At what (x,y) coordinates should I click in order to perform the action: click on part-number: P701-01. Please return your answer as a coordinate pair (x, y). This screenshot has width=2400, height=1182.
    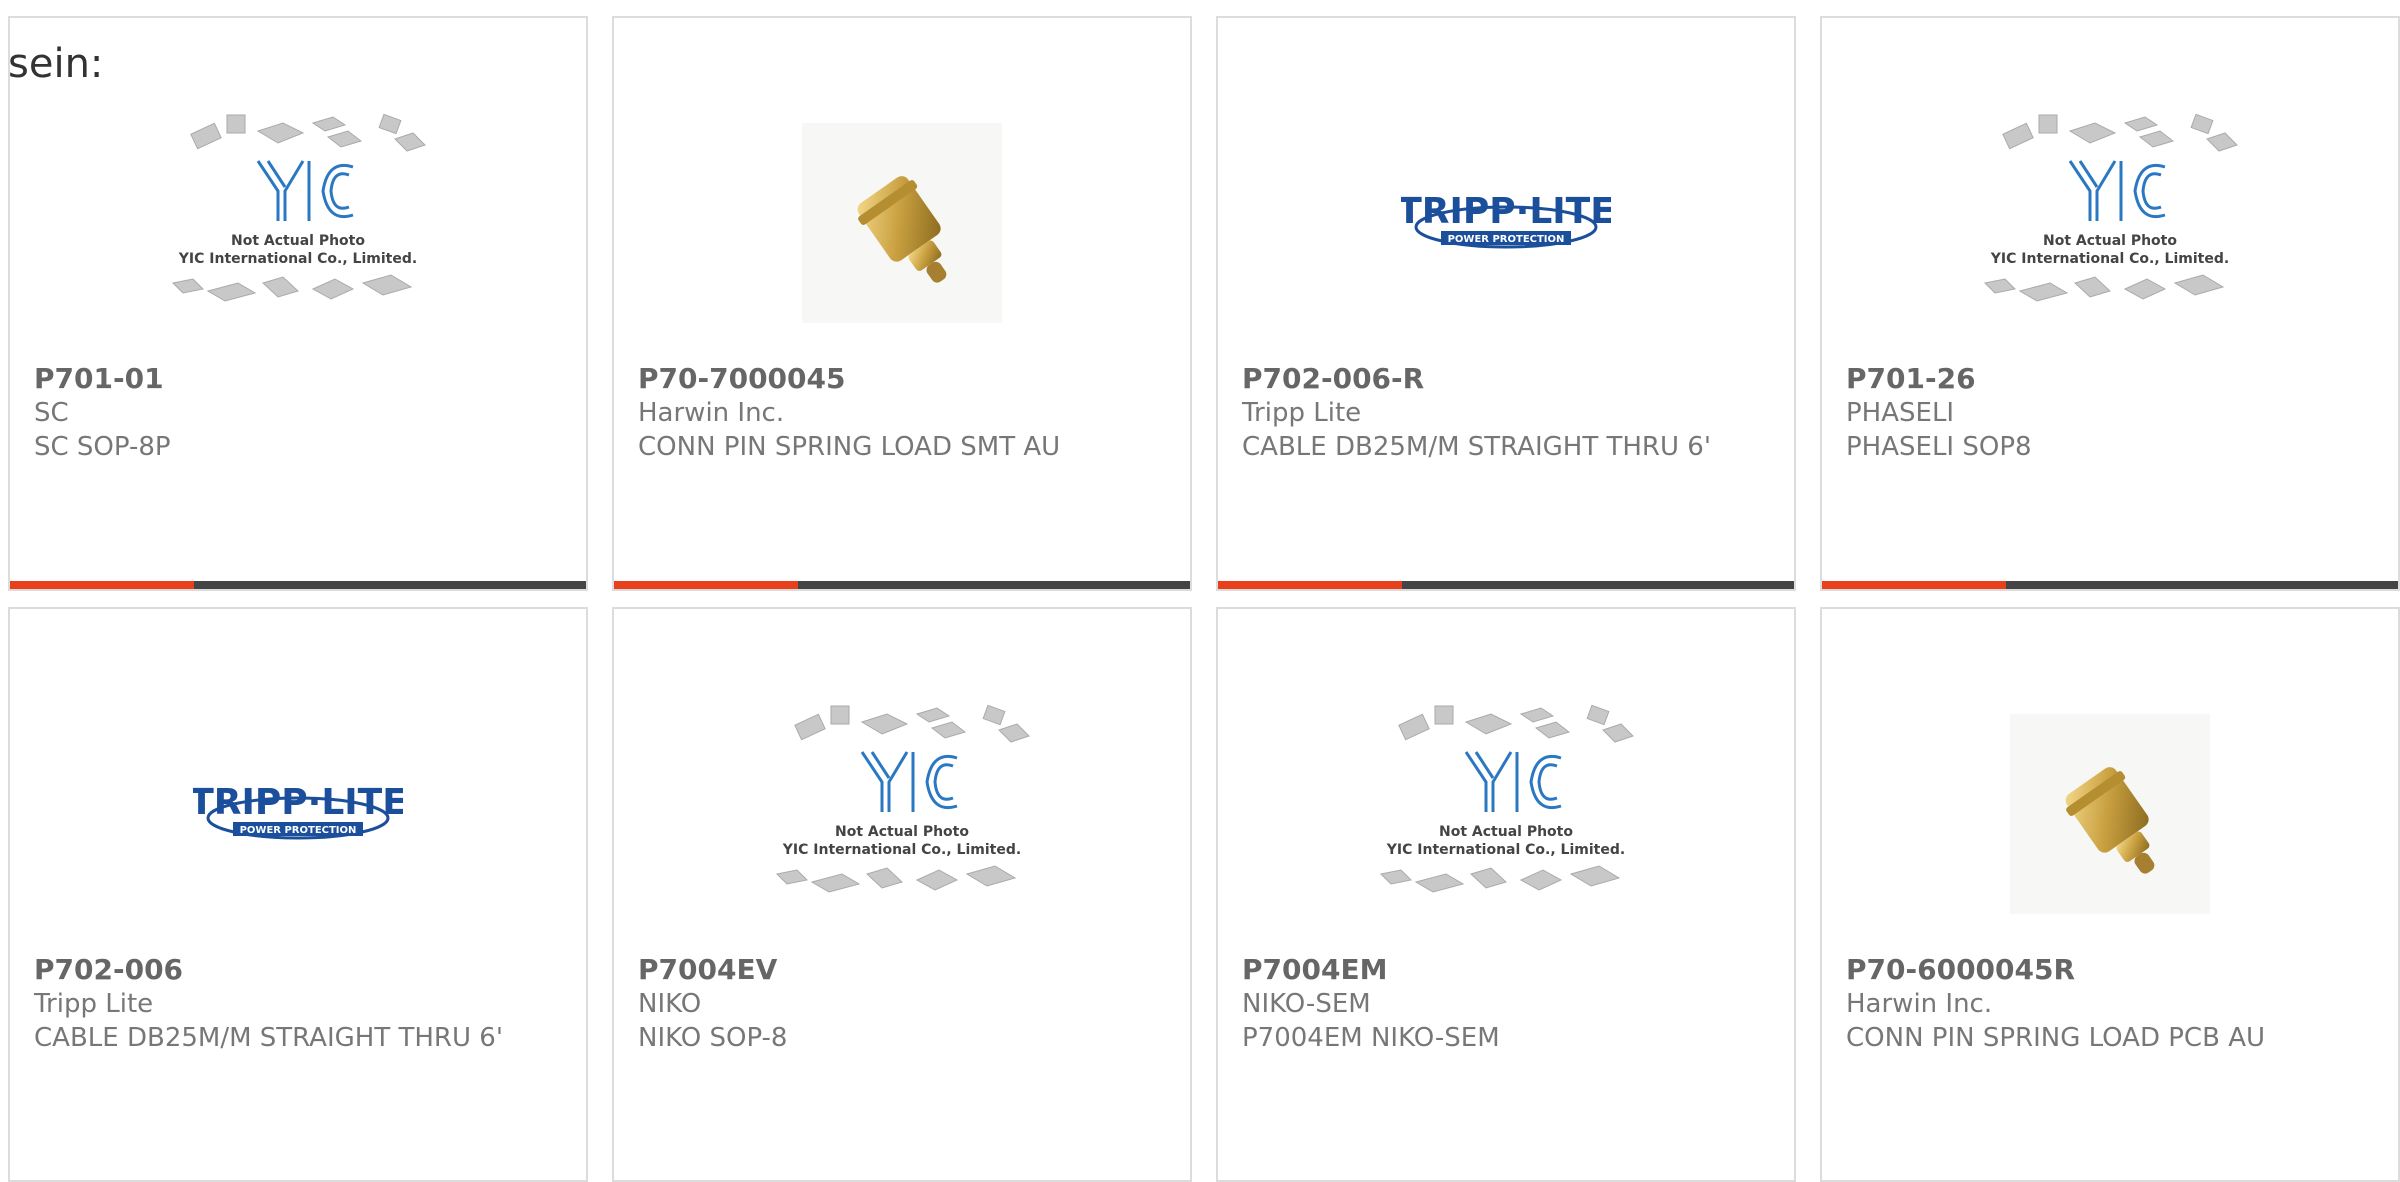
    Looking at the image, I should click on (298, 379).